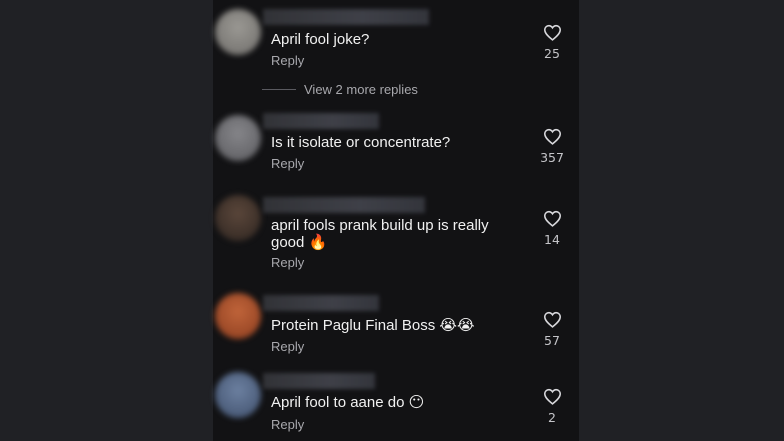 The image size is (784, 441). Describe the element at coordinates (552, 146) in the screenshot. I see `like-button: 357` at that location.